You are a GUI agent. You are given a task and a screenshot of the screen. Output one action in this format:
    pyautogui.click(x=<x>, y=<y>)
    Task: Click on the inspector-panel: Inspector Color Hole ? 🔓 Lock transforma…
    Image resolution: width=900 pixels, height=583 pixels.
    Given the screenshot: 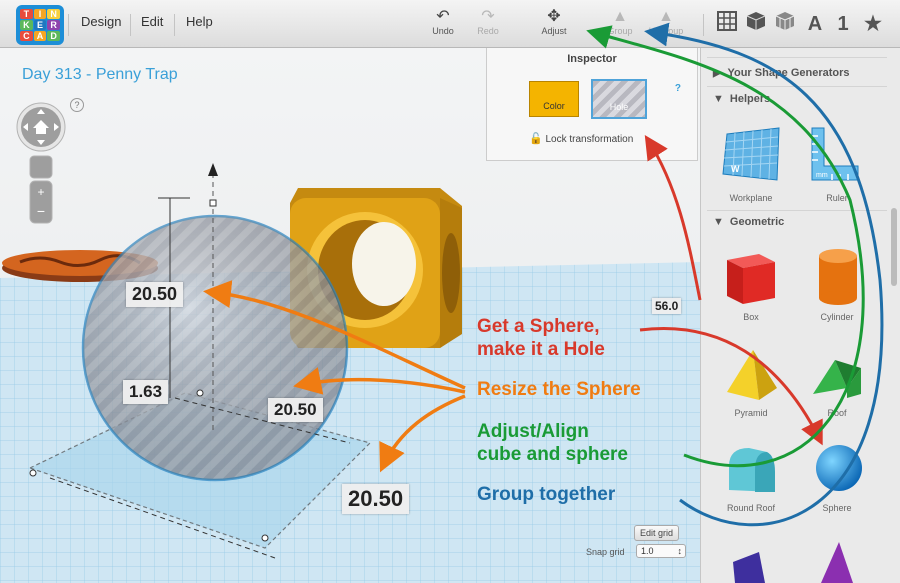 What is the action you would take?
    pyautogui.click(x=592, y=104)
    